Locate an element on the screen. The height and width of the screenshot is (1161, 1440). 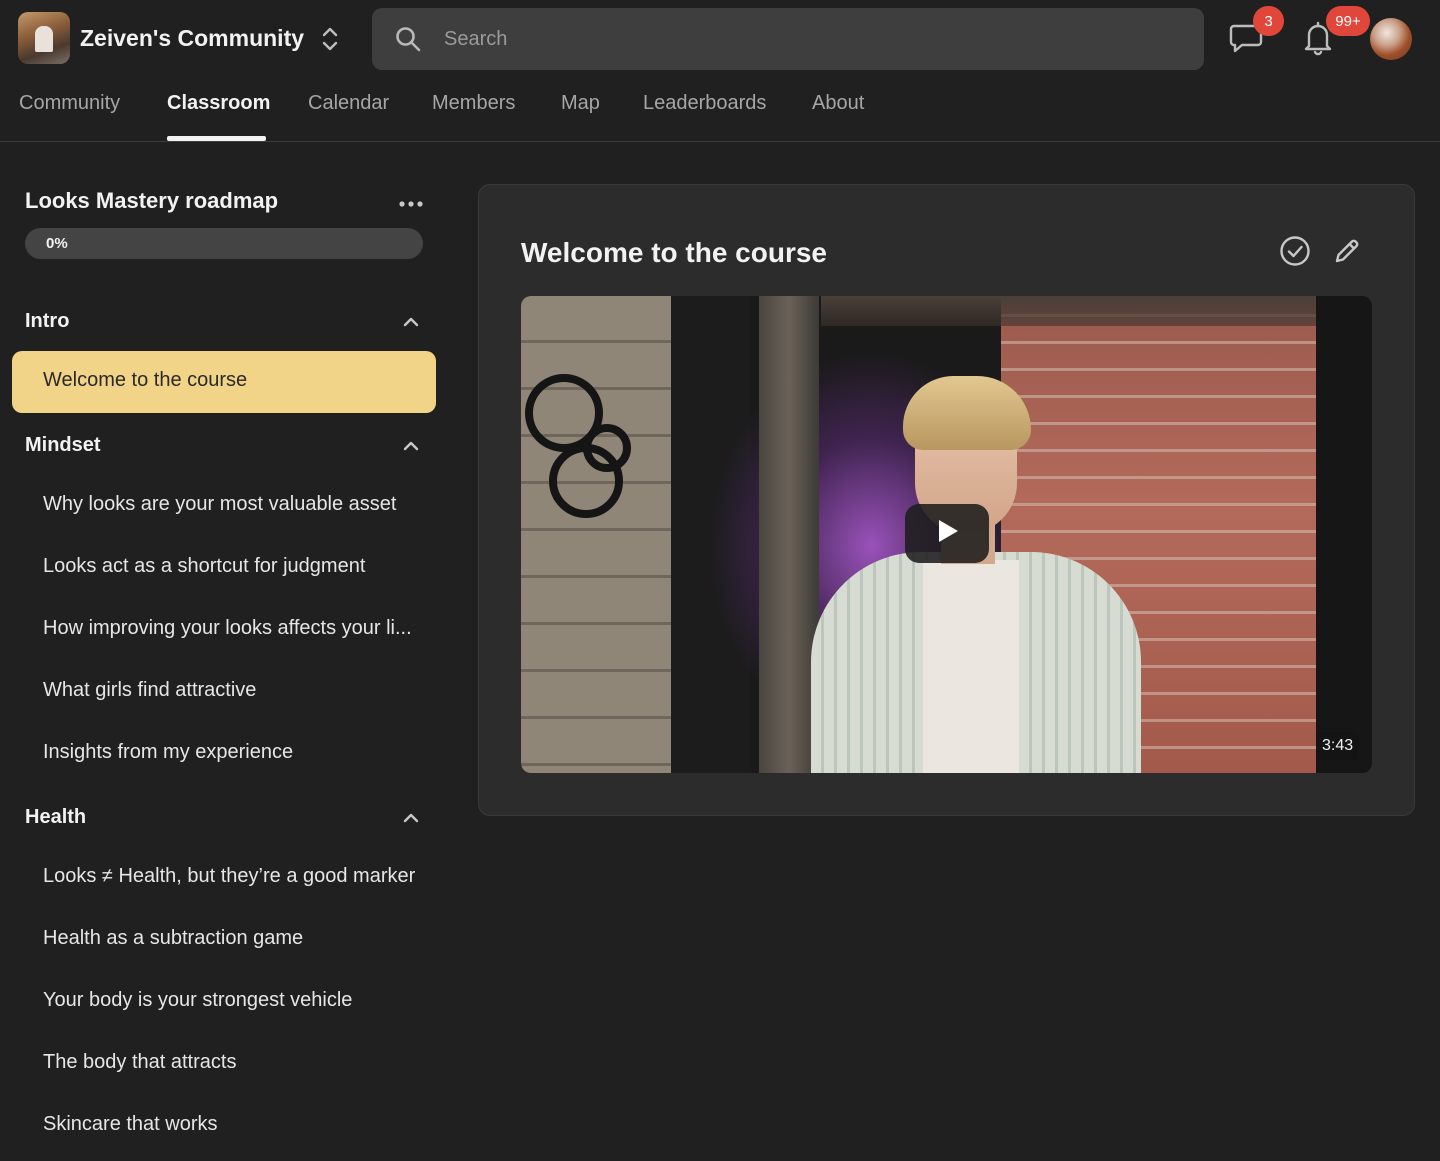
more-horizontal-icon is located at coordinates (411, 203).